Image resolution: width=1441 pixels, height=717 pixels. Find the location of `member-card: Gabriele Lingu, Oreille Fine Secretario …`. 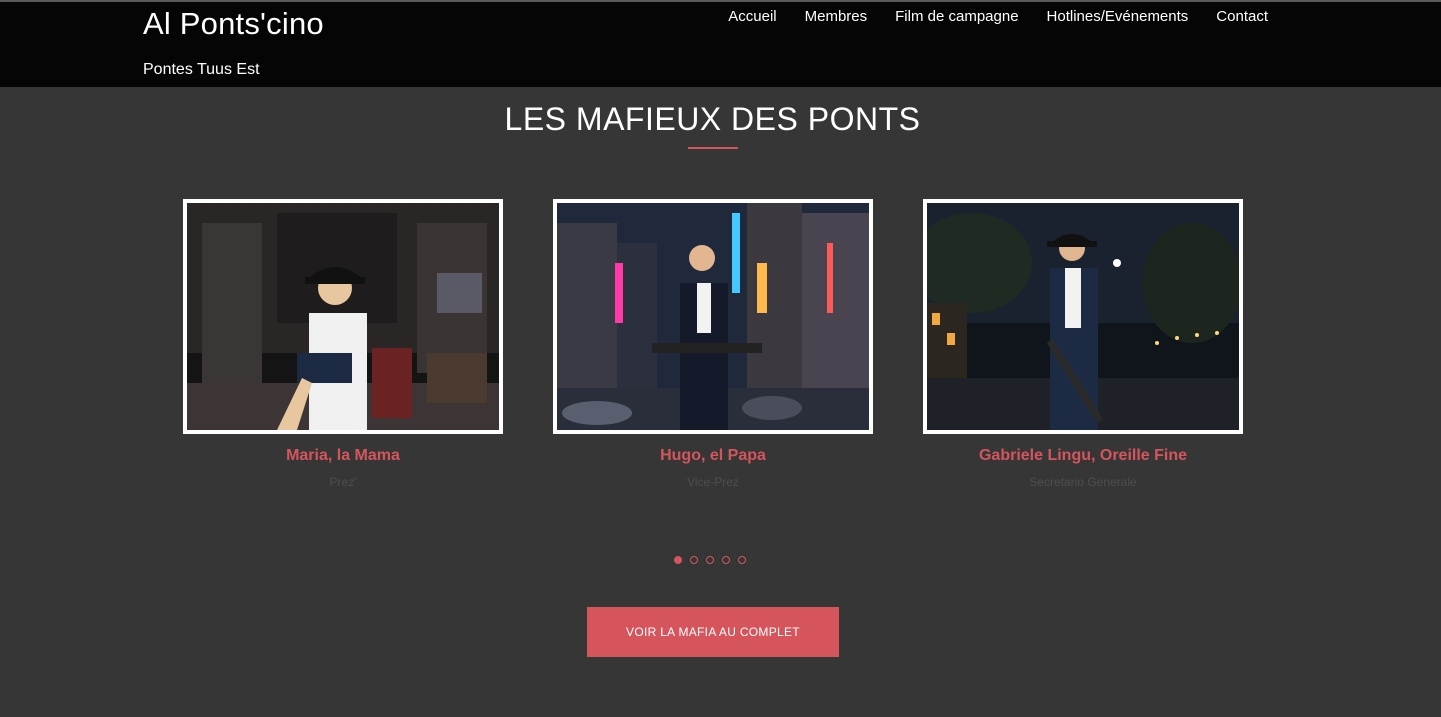

member-card: Gabriele Lingu, Oreille Fine Secretario … is located at coordinates (1083, 344).